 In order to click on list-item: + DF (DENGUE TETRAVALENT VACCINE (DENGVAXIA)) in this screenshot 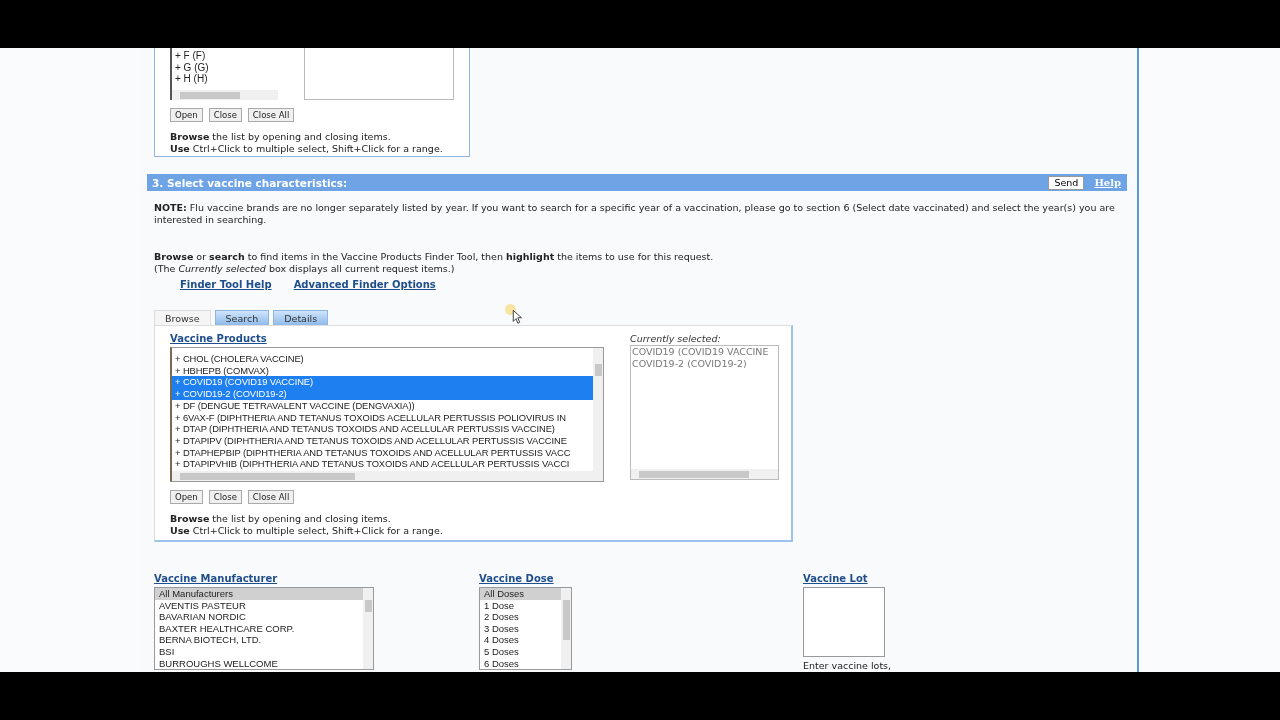, I will do `click(382, 405)`.